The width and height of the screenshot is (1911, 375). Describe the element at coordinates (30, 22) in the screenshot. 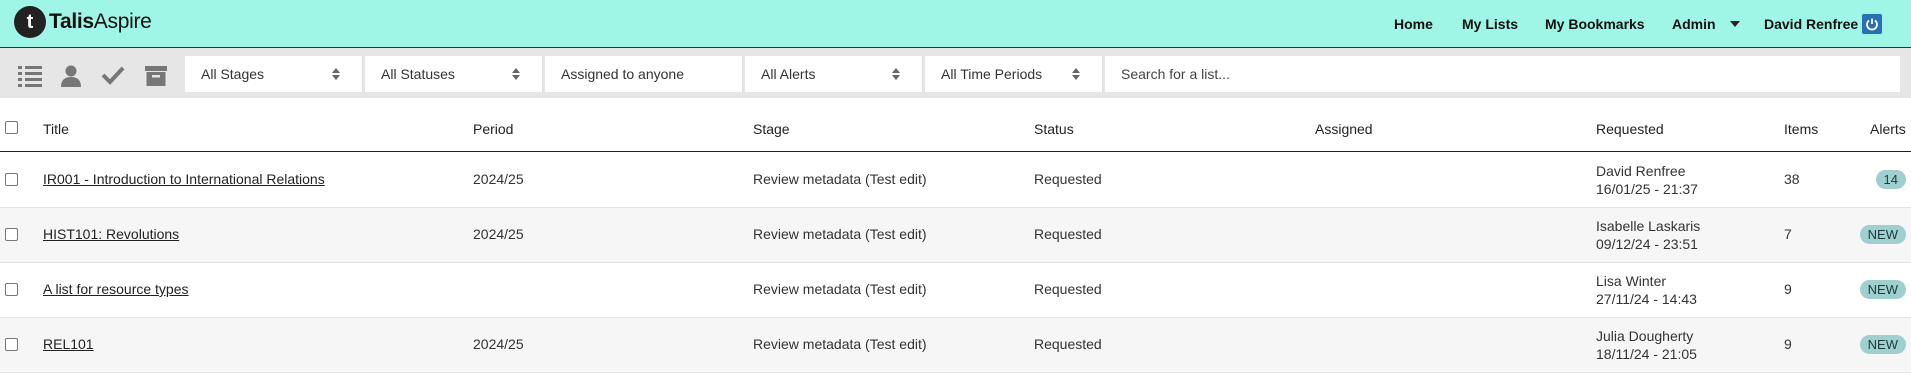

I see `talis-logo-icon: t` at that location.